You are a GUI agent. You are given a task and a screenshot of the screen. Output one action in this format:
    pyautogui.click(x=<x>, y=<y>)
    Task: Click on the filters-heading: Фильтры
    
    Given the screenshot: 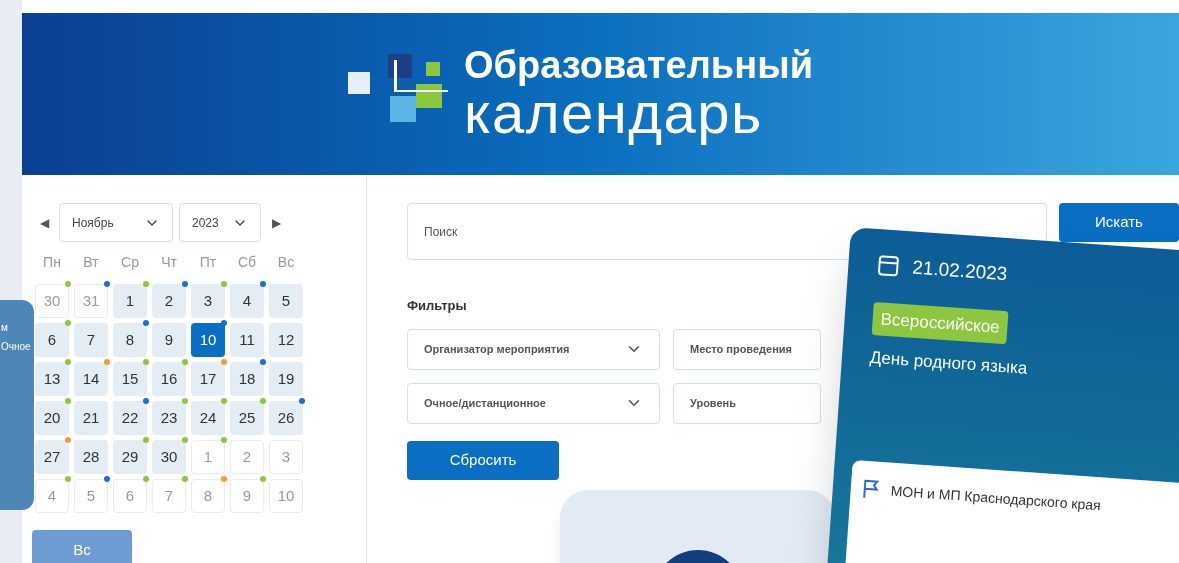 What is the action you would take?
    pyautogui.click(x=437, y=306)
    